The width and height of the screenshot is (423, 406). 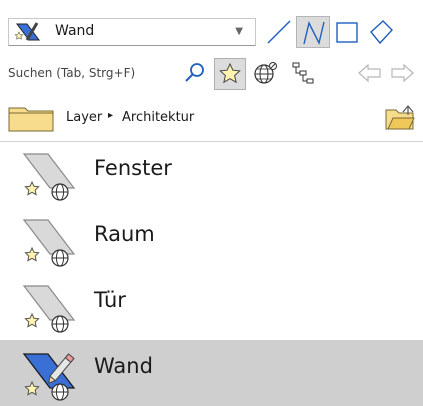 I want to click on arrow-right-icon, so click(x=402, y=73).